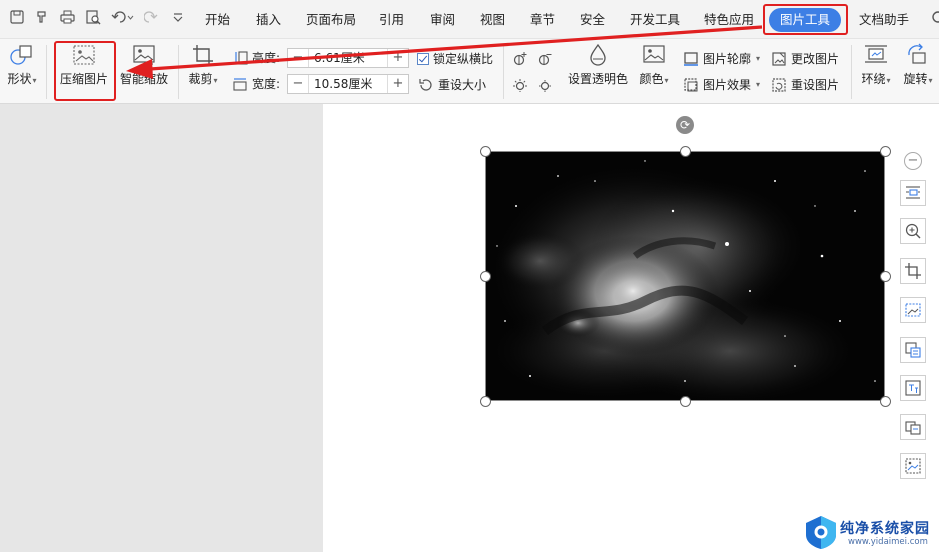 This screenshot has width=939, height=552. Describe the element at coordinates (542, 20) in the screenshot. I see `tab-section: 章节` at that location.